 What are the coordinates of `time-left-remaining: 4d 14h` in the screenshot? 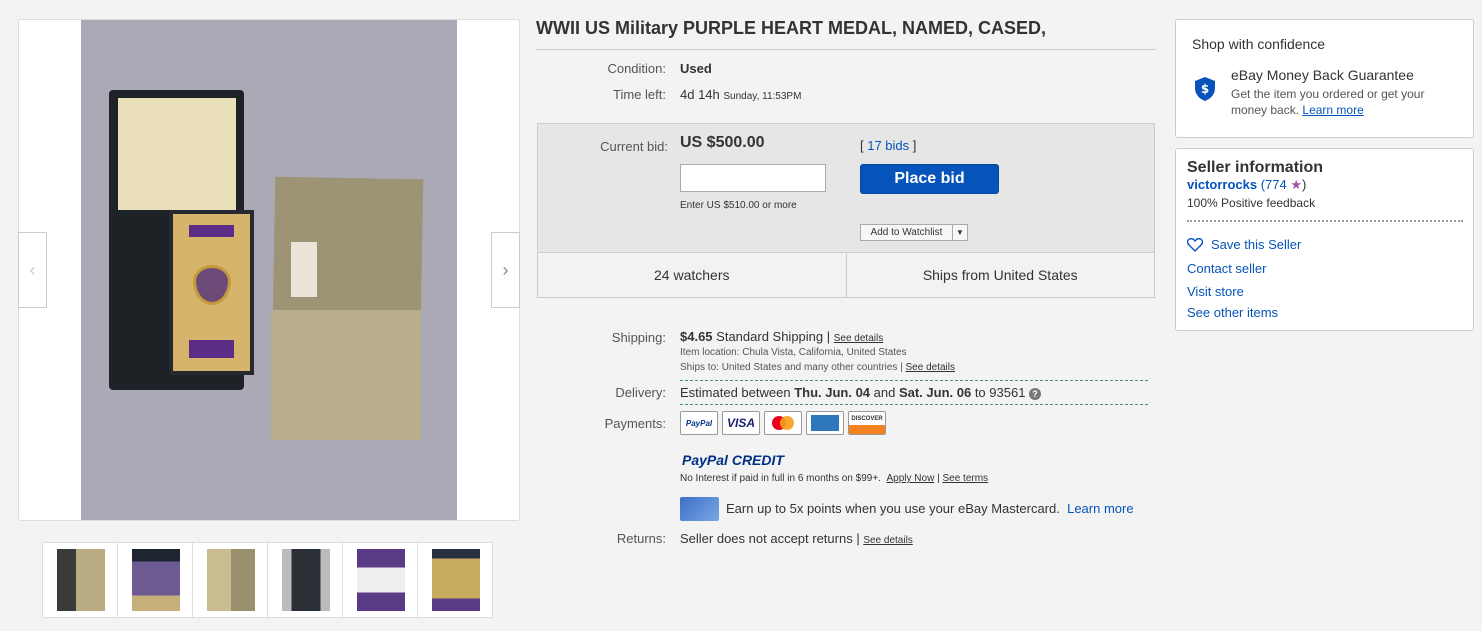 It's located at (700, 94).